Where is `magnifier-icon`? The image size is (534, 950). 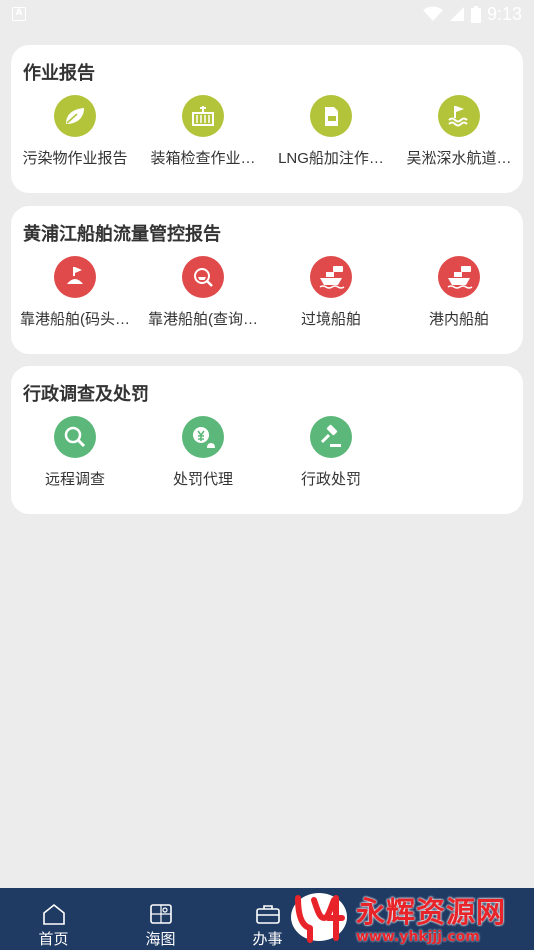
magnifier-icon is located at coordinates (75, 437).